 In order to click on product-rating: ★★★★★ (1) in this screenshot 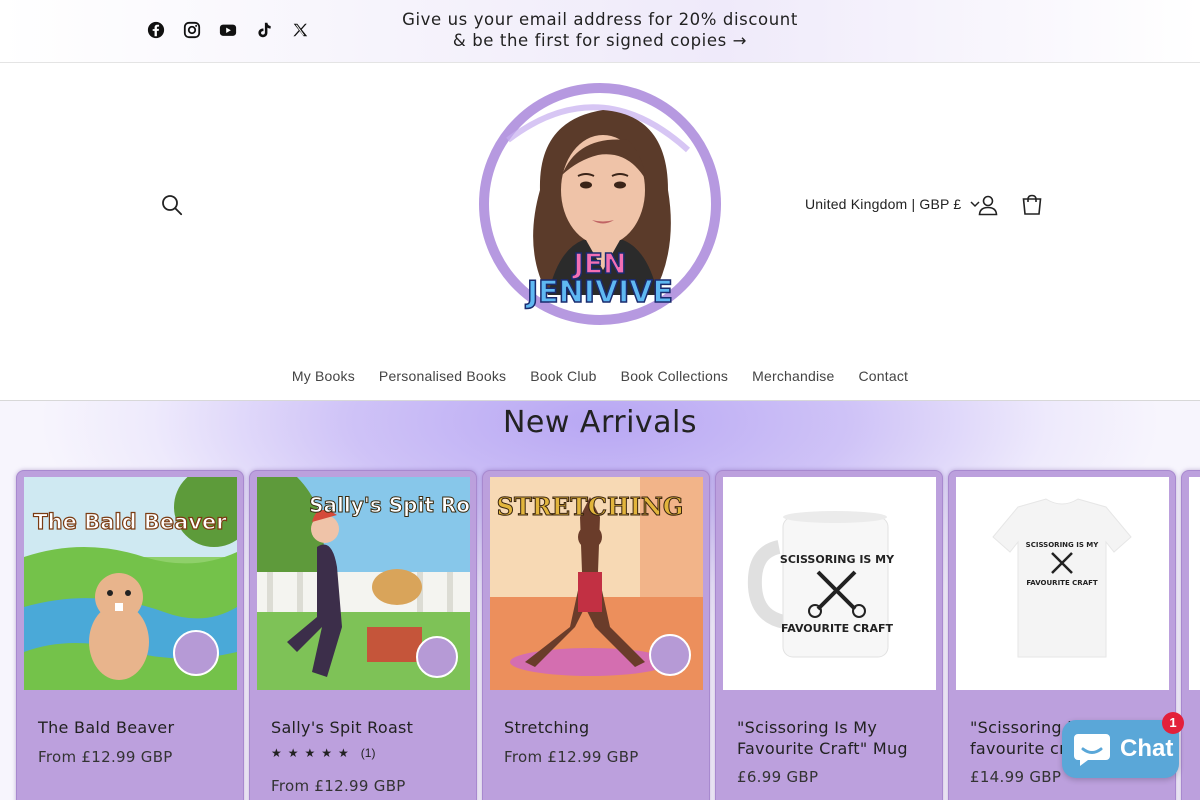, I will do `click(323, 753)`.